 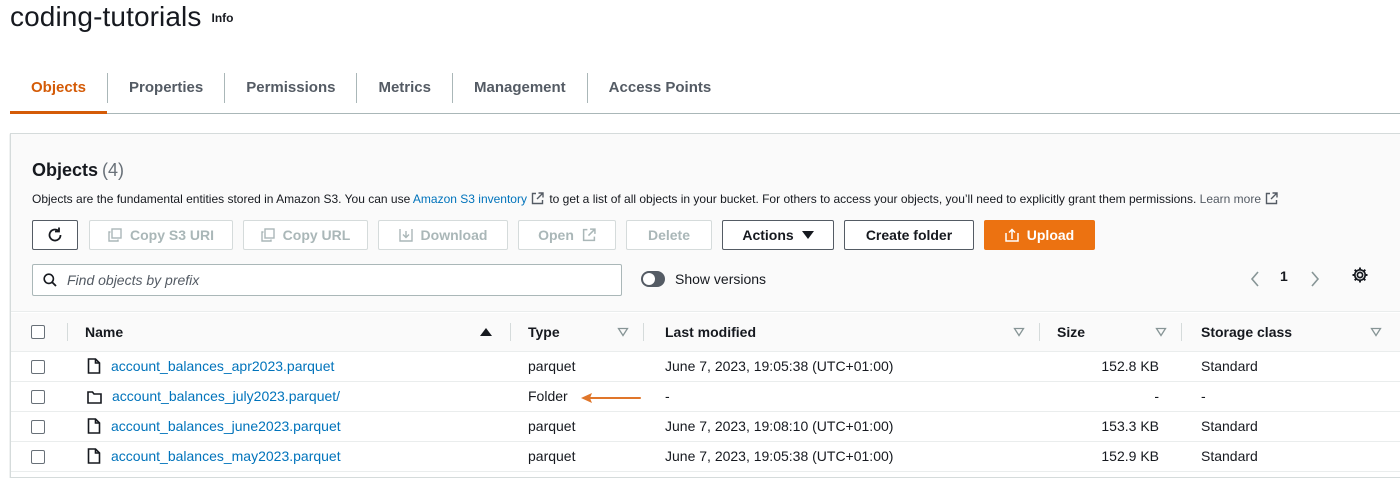 What do you see at coordinates (611, 398) in the screenshot?
I see `annotation-arrow-icon` at bounding box center [611, 398].